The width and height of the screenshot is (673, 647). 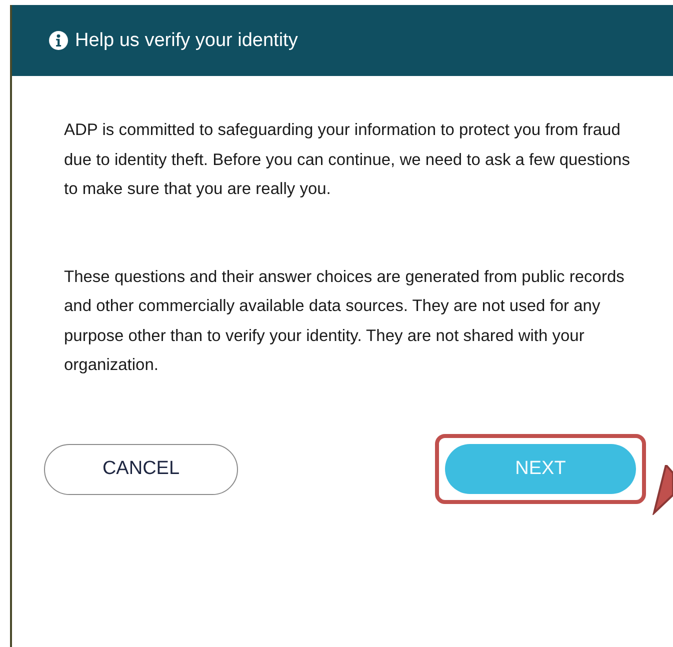 What do you see at coordinates (347, 160) in the screenshot?
I see `paragraph: ADP is committed to safeguarding your information to protect you from fraud due to identity theft. Before you can continue, we need to ask a few questions to make sure that you are really you.` at bounding box center [347, 160].